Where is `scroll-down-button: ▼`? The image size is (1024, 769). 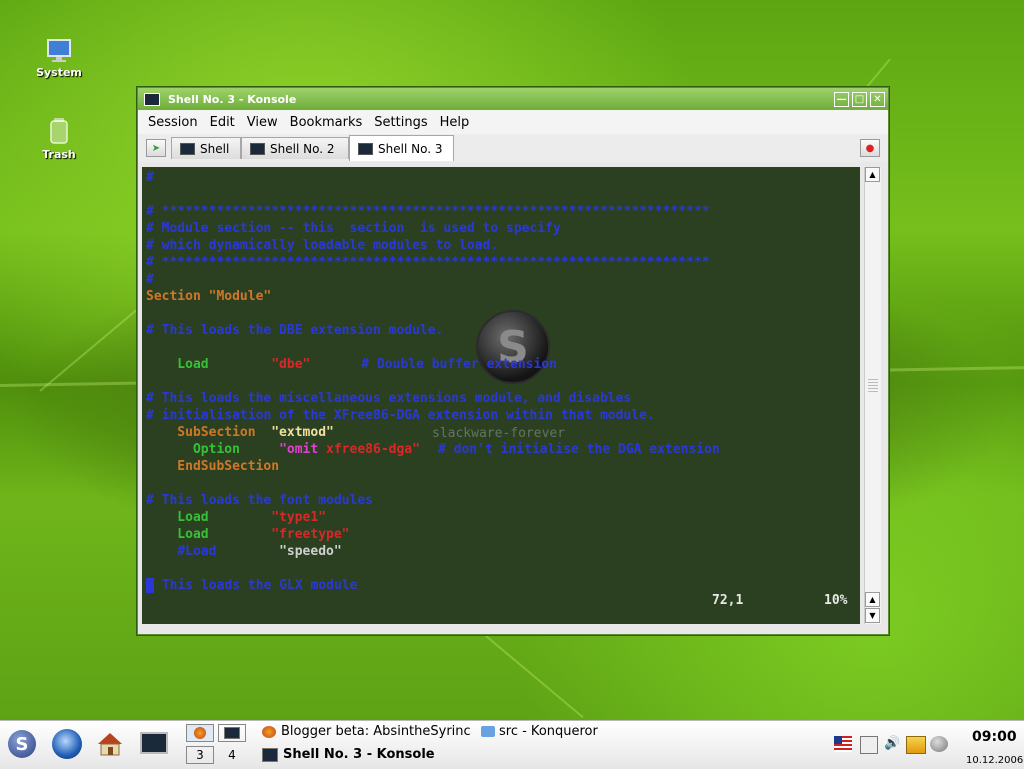
scroll-down-button: ▼ is located at coordinates (872, 615).